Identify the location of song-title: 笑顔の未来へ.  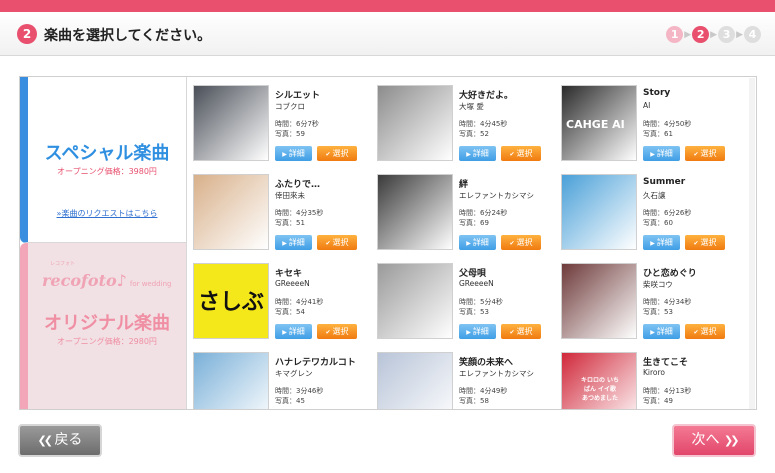
(486, 363).